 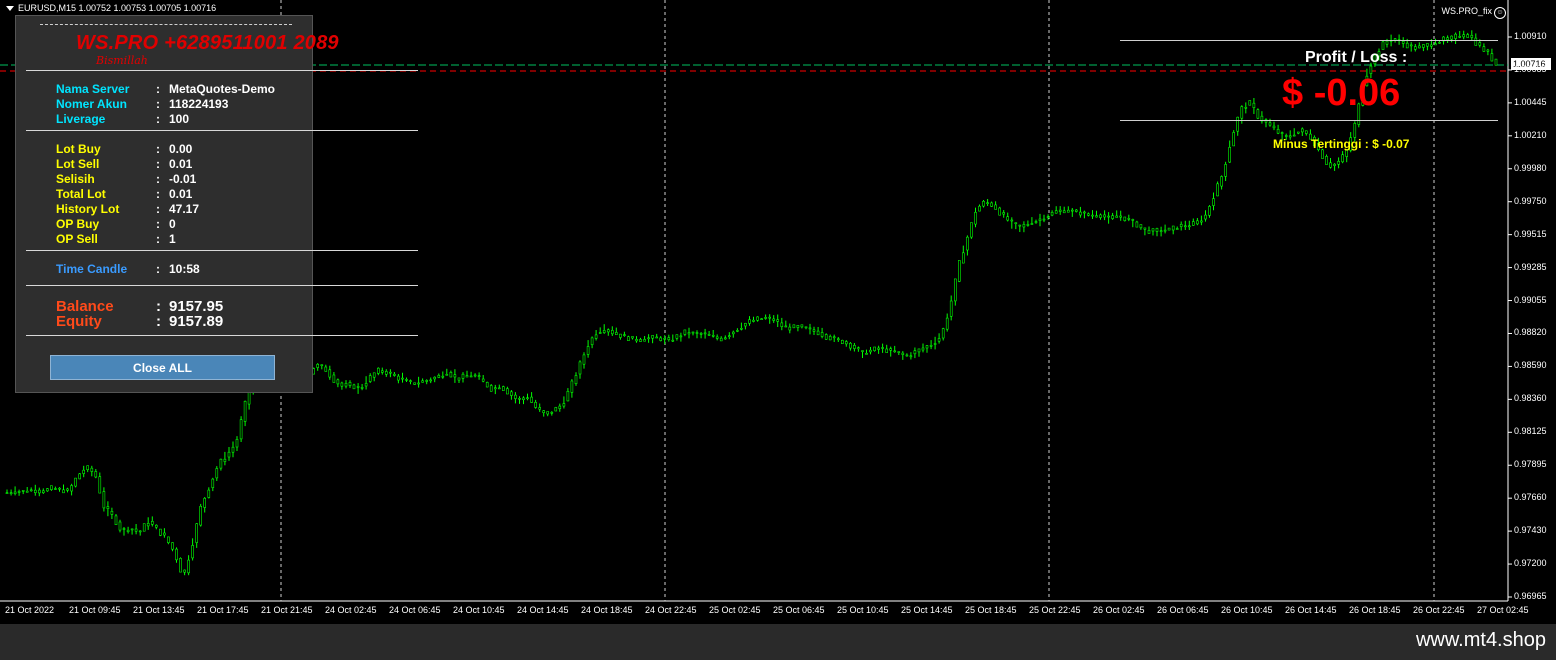 I want to click on close-all-button: Close ALL, so click(x=162, y=367).